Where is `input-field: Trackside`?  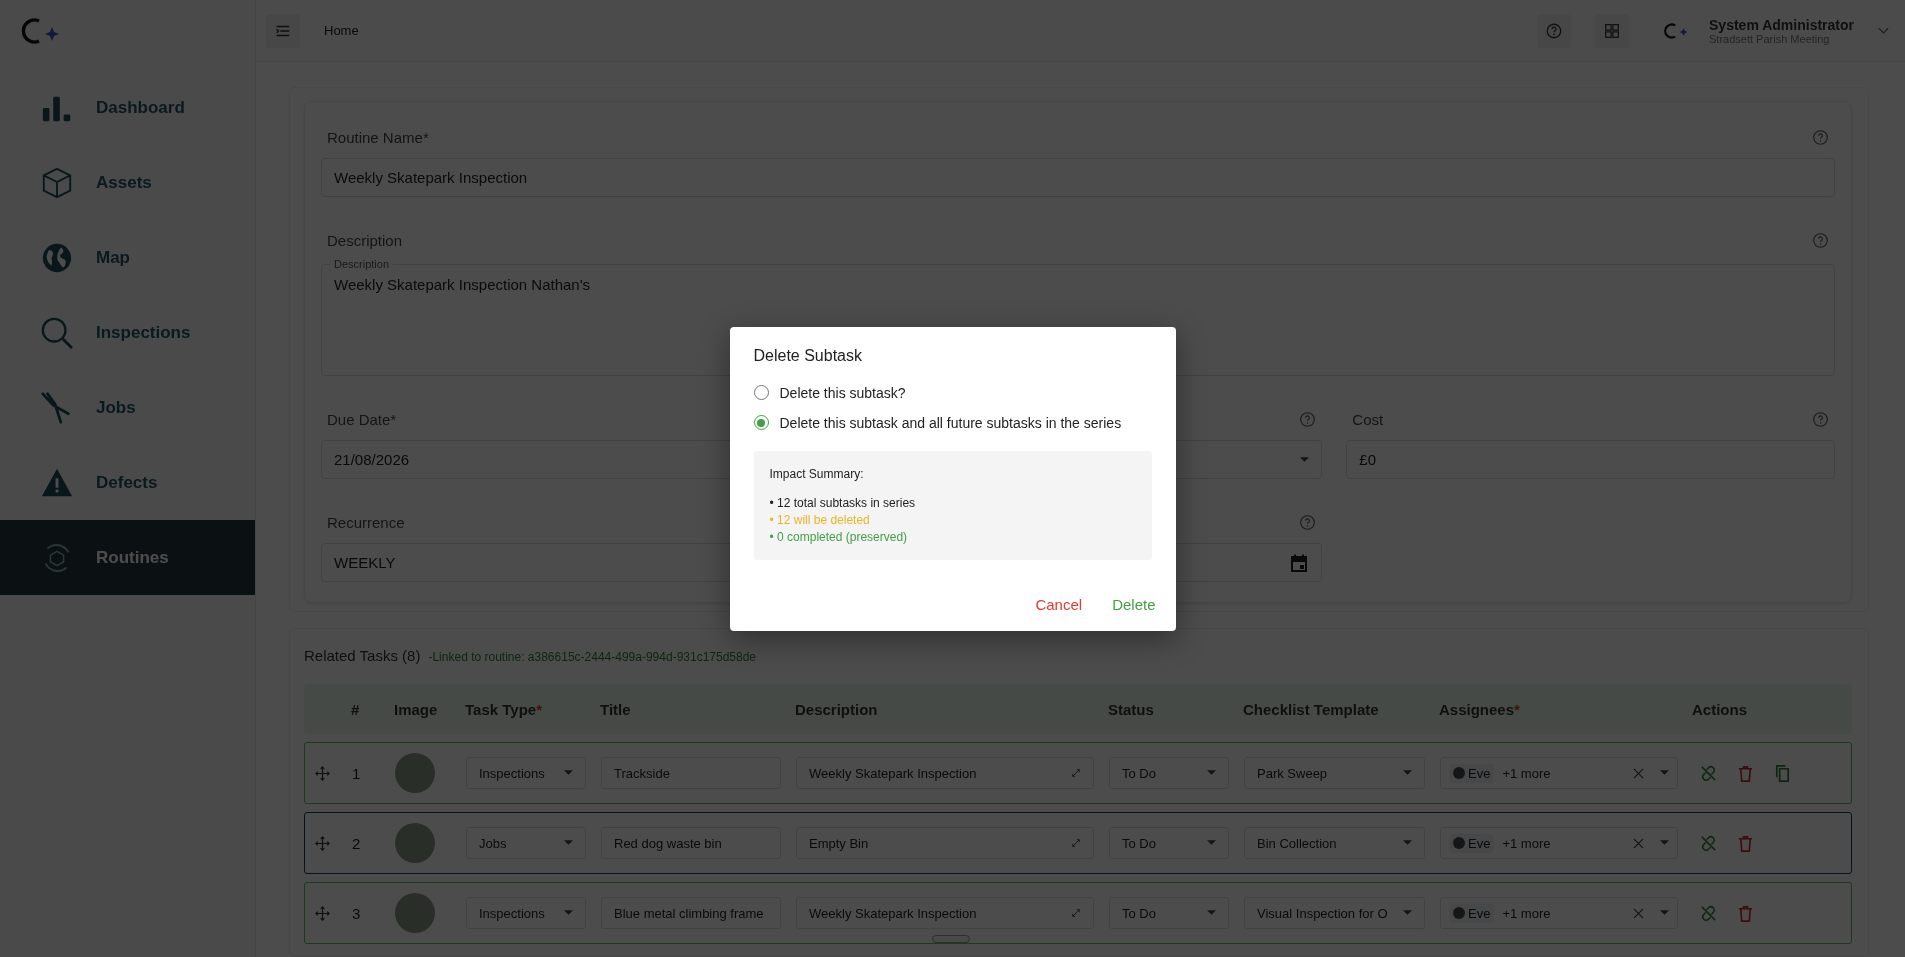
input-field: Trackside is located at coordinates (691, 773).